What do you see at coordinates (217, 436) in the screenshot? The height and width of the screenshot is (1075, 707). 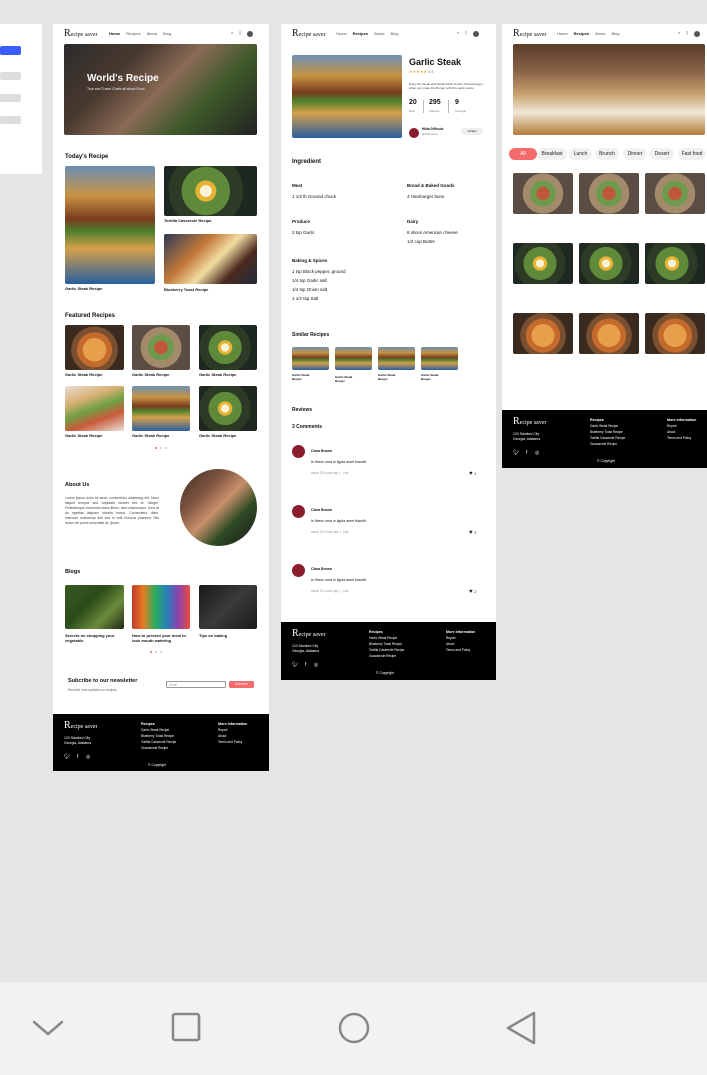 I see `featured-label-6: Garlic Steak Recipe` at bounding box center [217, 436].